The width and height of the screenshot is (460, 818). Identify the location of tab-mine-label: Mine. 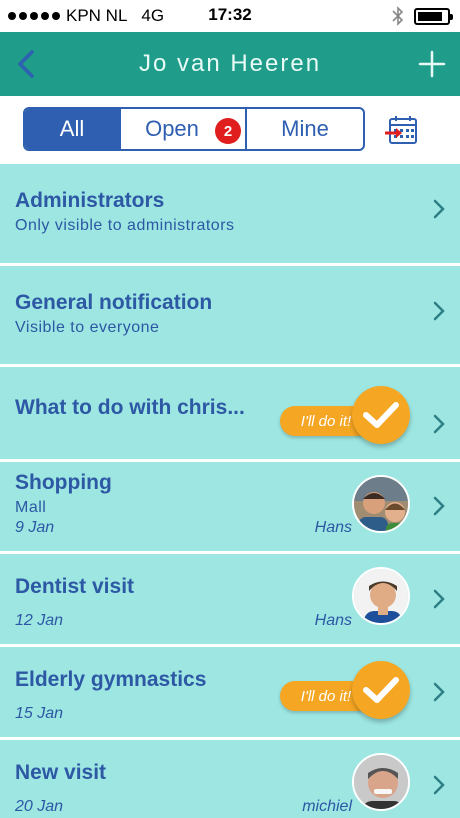
(305, 128).